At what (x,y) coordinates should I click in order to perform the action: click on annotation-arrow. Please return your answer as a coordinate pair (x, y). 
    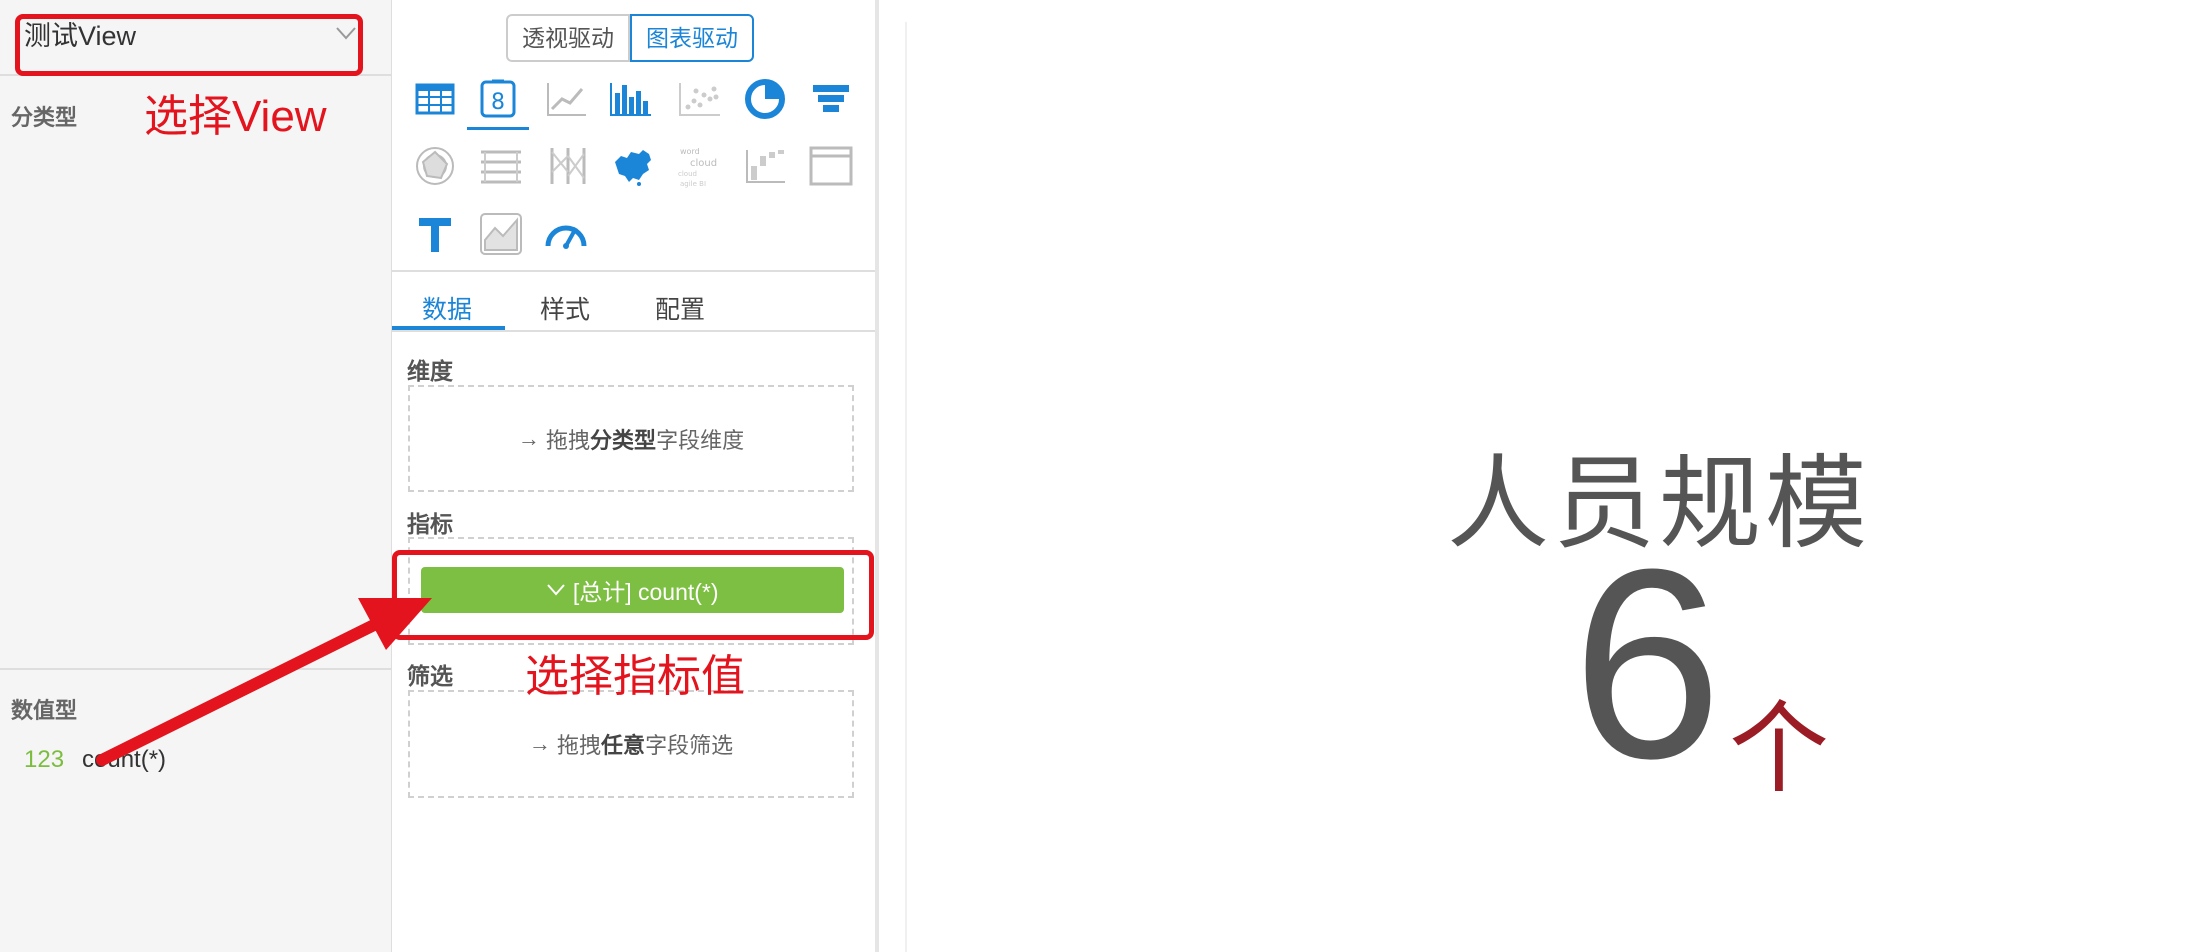
    Looking at the image, I should click on (264, 682).